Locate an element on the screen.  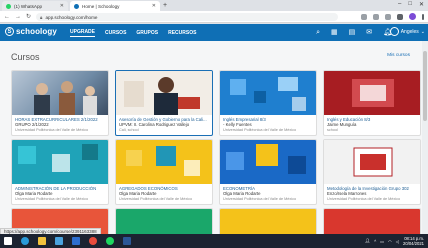
mail-icon is located at coordinates (76, 241).